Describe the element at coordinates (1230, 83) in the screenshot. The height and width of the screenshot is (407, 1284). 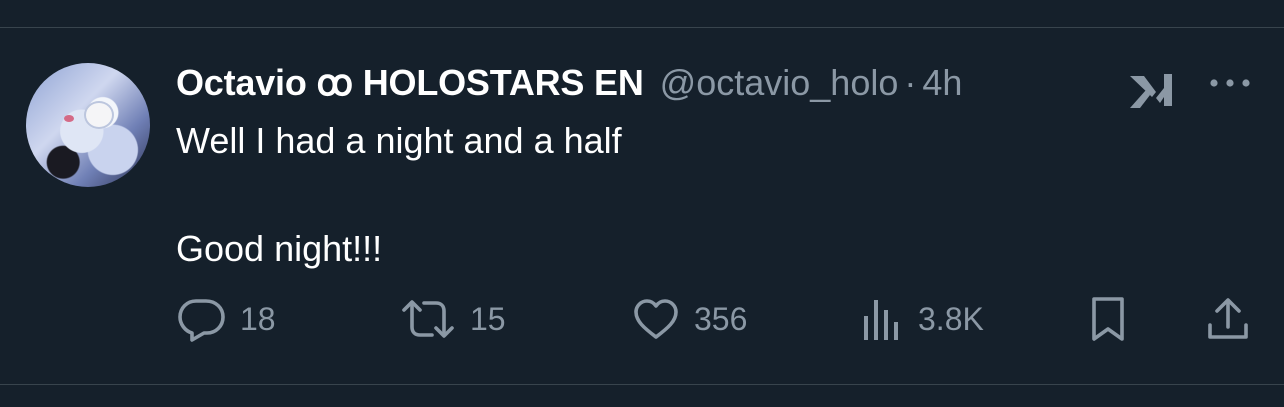
I see `more-icon` at that location.